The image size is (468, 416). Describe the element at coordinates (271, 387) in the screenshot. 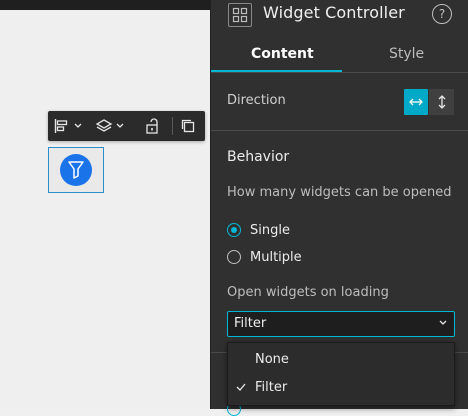

I see `option-label: Filter` at that location.